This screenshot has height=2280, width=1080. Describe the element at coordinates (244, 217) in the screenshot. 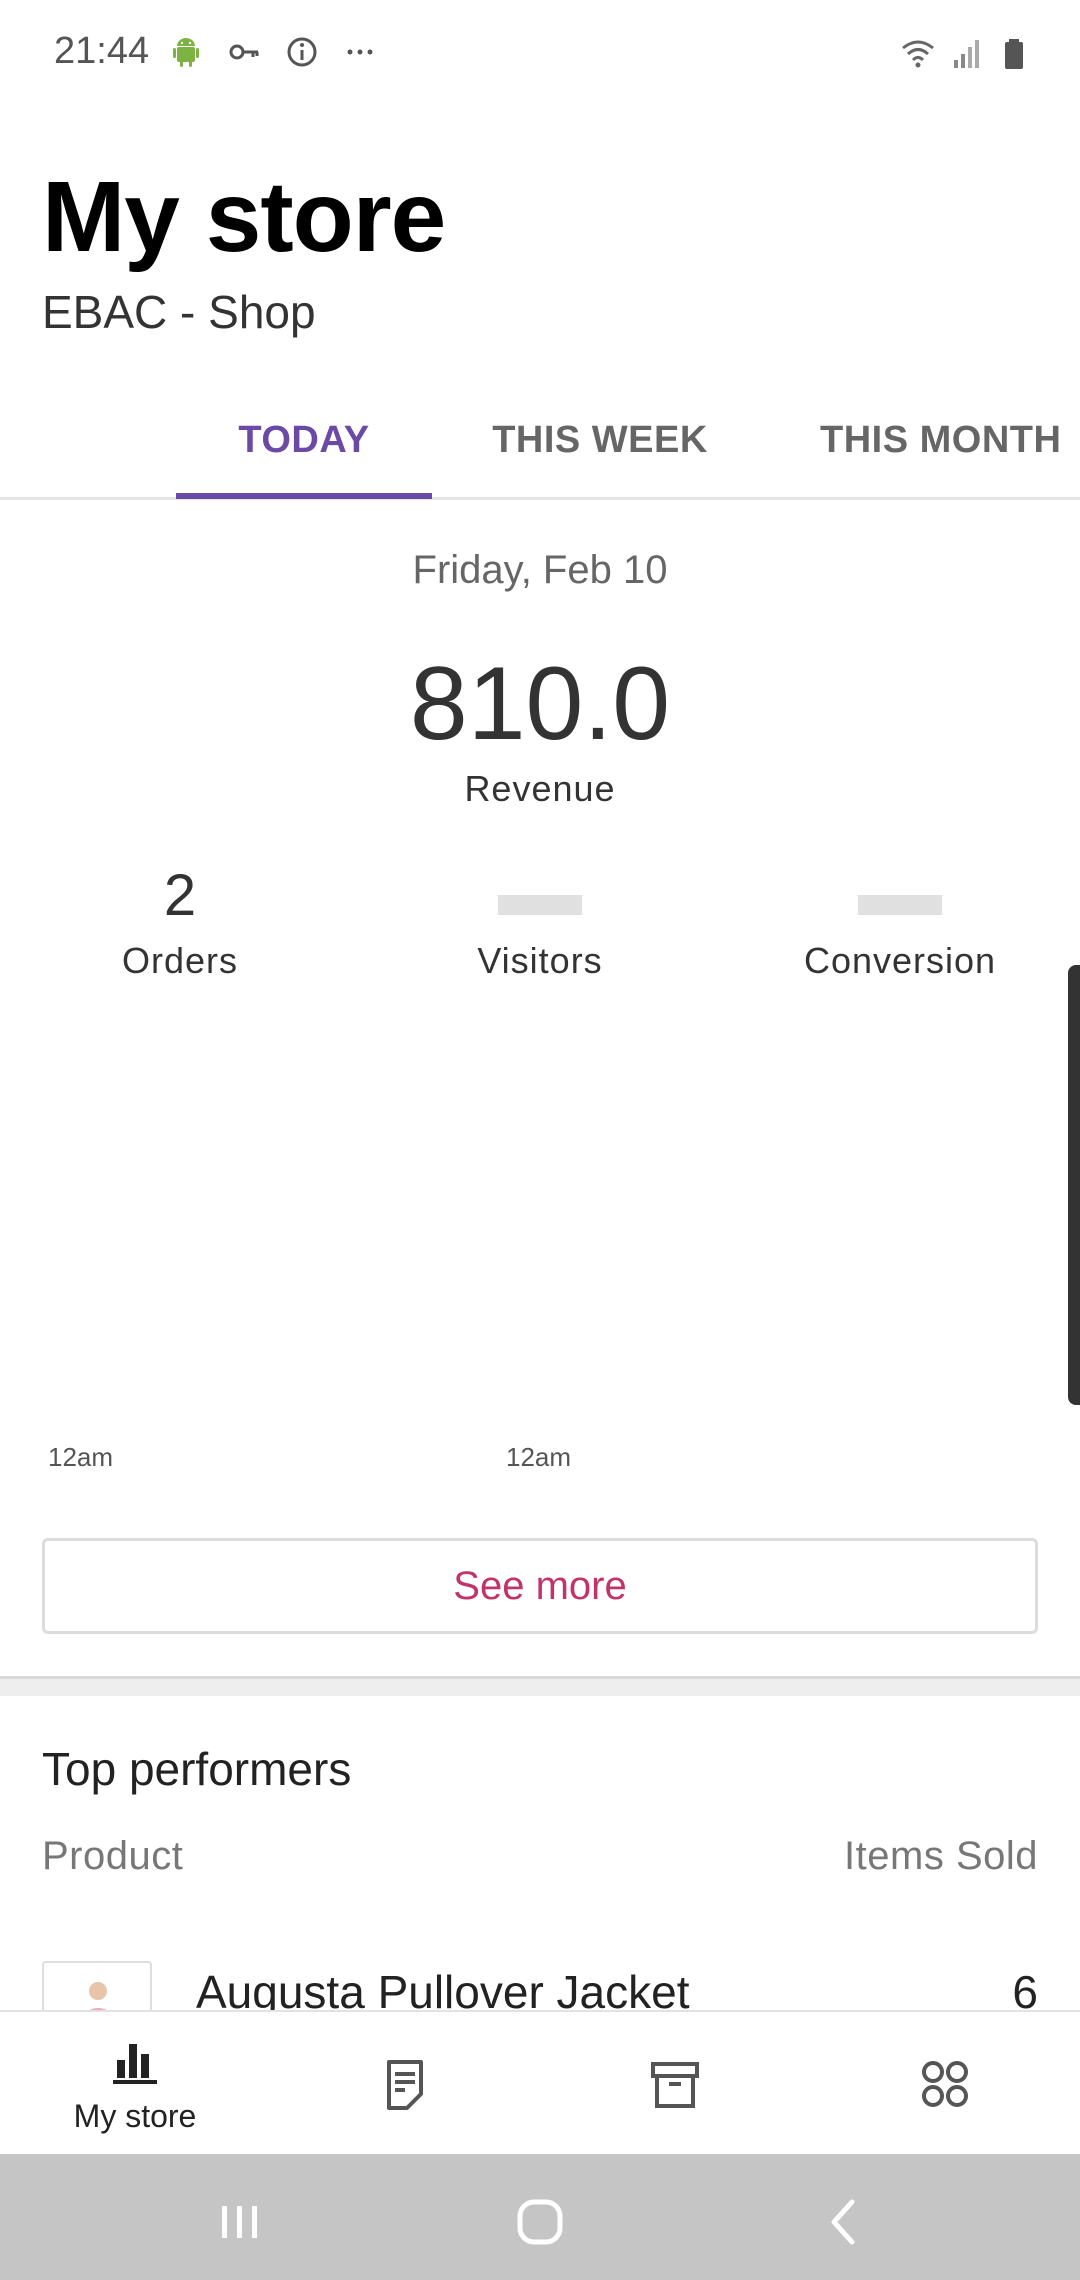

I see `page-title: My store` at that location.